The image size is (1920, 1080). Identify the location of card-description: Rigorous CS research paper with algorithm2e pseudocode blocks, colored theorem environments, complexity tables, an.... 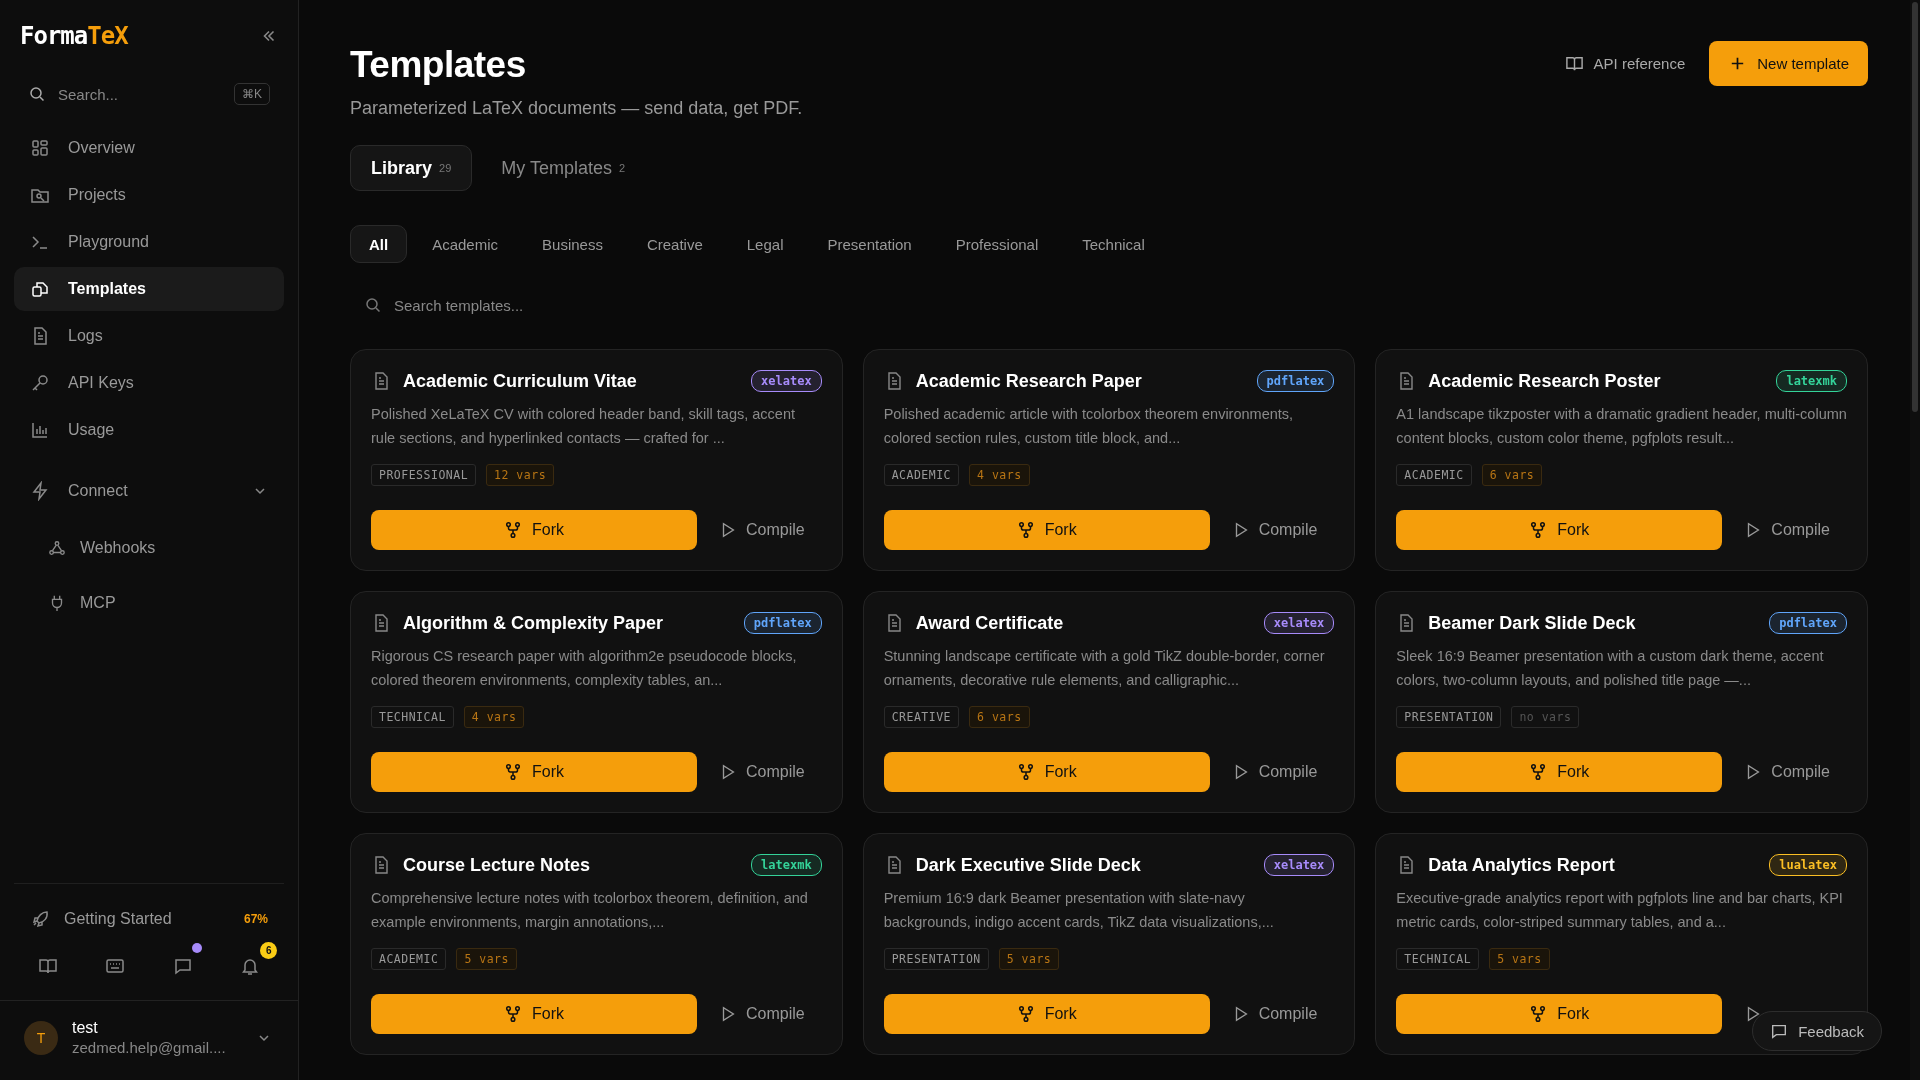
(584, 668).